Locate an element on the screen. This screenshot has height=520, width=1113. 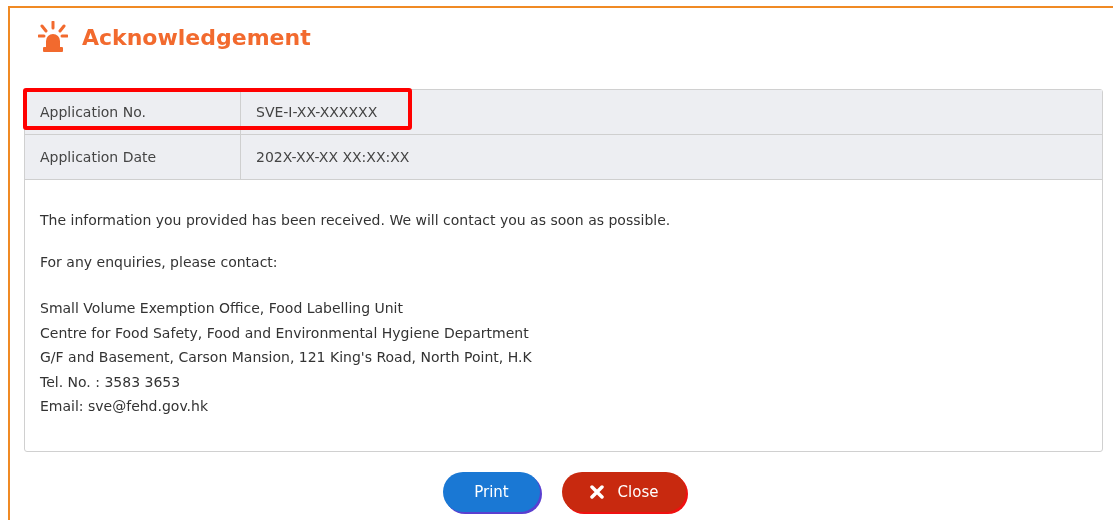
table-cell-text: SVE-I-XX-XXXXXX is located at coordinates (316, 112).